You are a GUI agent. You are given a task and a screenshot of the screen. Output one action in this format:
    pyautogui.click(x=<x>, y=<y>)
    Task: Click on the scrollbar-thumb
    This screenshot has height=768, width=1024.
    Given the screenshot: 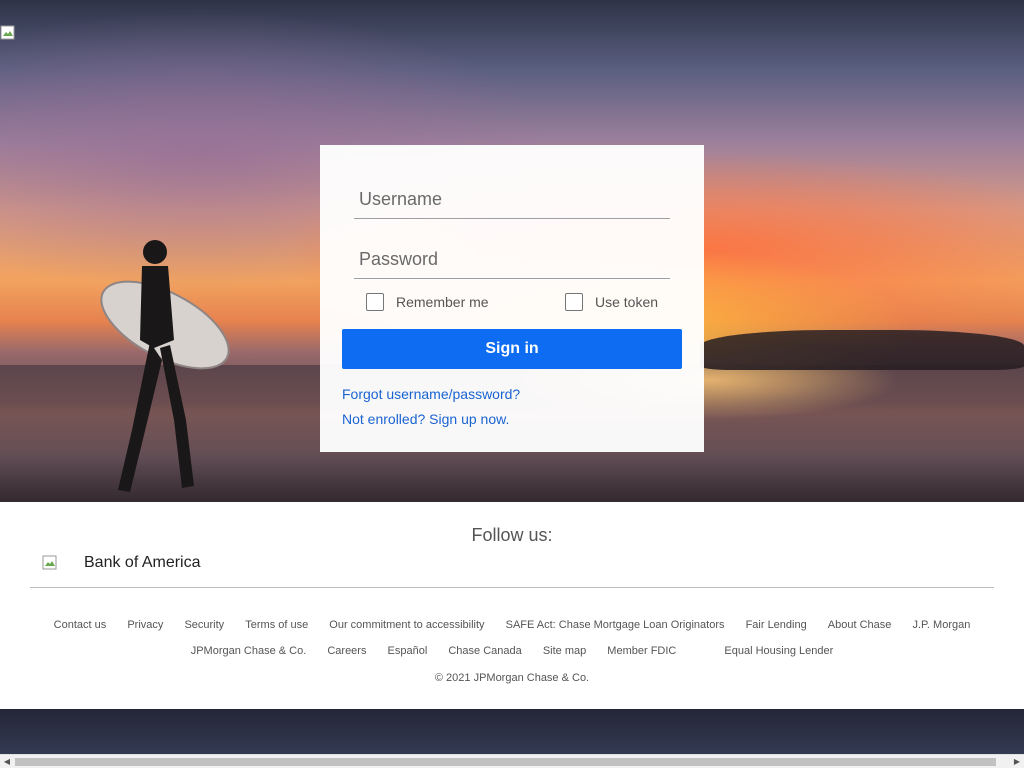 What is the action you would take?
    pyautogui.click(x=505, y=762)
    